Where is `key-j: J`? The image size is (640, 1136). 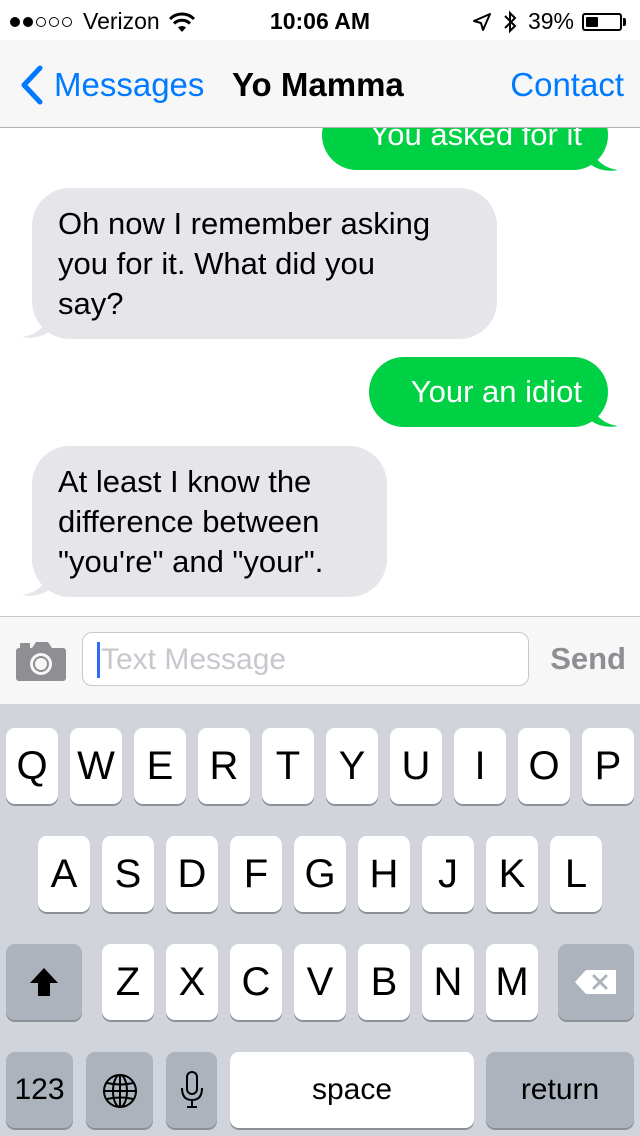
key-j: J is located at coordinates (448, 874).